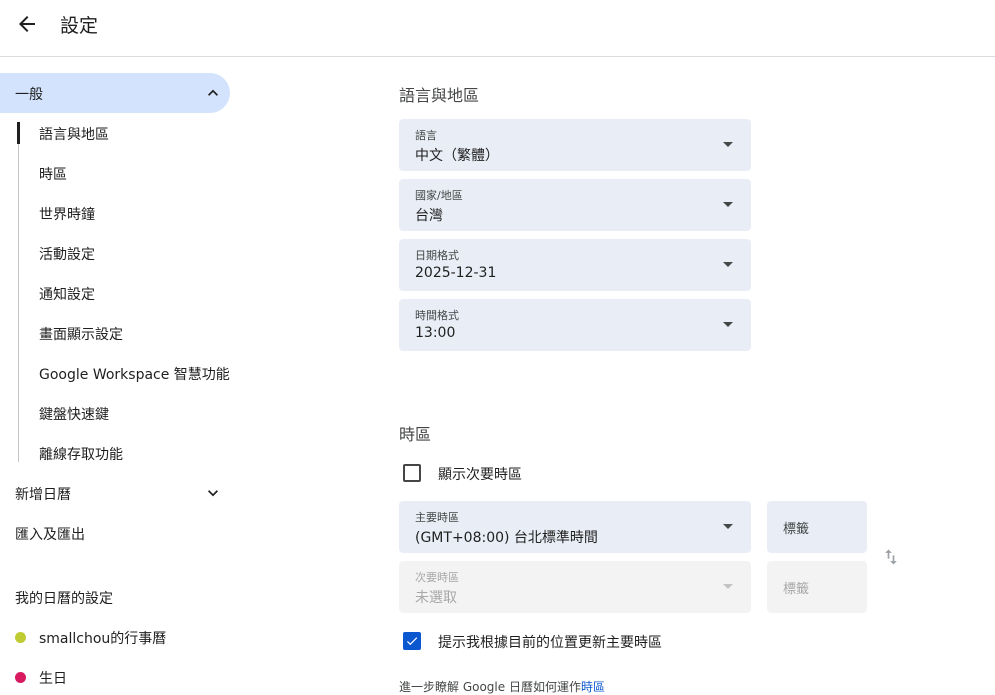 This screenshot has width=995, height=695. What do you see at coordinates (550, 643) in the screenshot?
I see `update-primary-timezone-label: 提示我根據目前的位置更新主要時區` at bounding box center [550, 643].